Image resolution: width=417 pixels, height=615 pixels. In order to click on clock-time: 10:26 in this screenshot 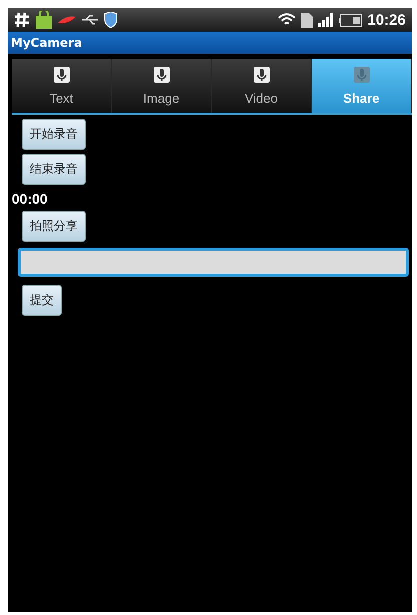, I will do `click(387, 20)`.